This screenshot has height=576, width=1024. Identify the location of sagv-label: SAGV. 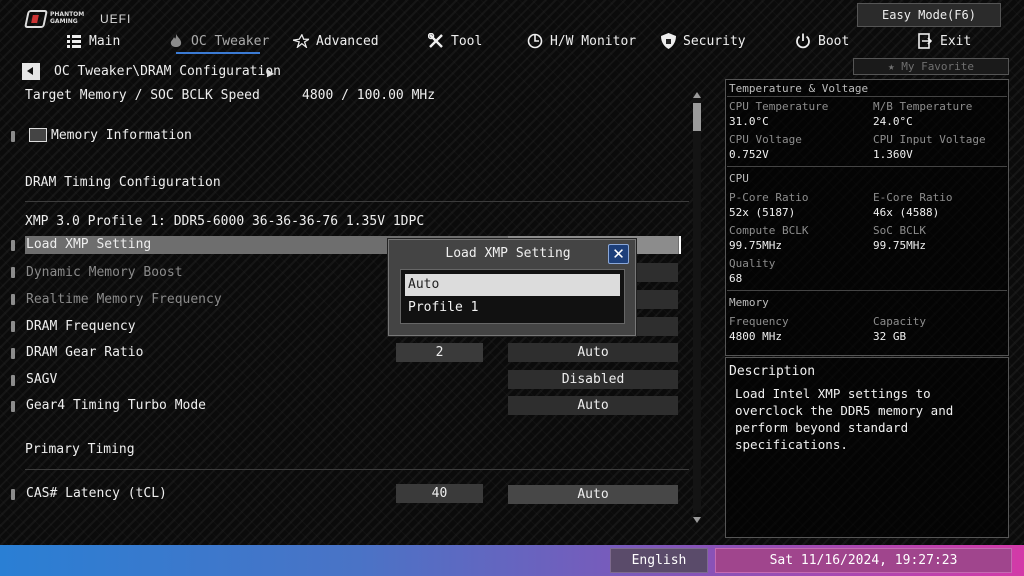
(42, 379).